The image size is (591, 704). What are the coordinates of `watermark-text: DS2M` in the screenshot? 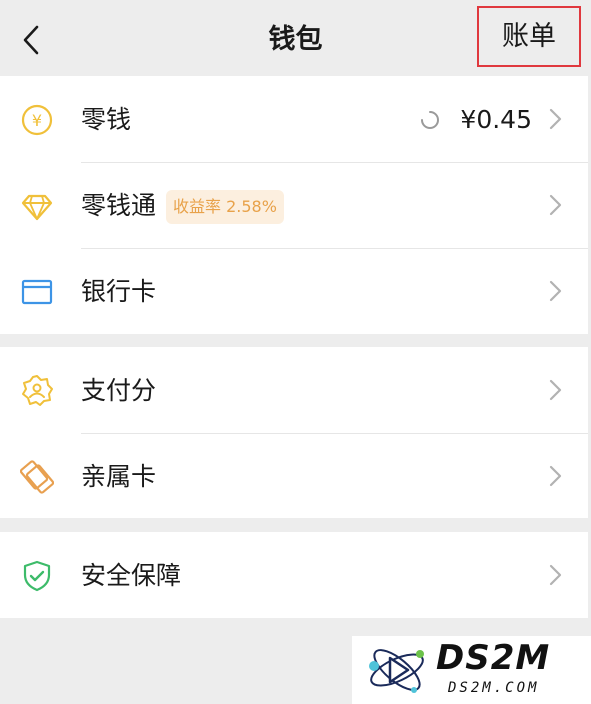 It's located at (493, 658).